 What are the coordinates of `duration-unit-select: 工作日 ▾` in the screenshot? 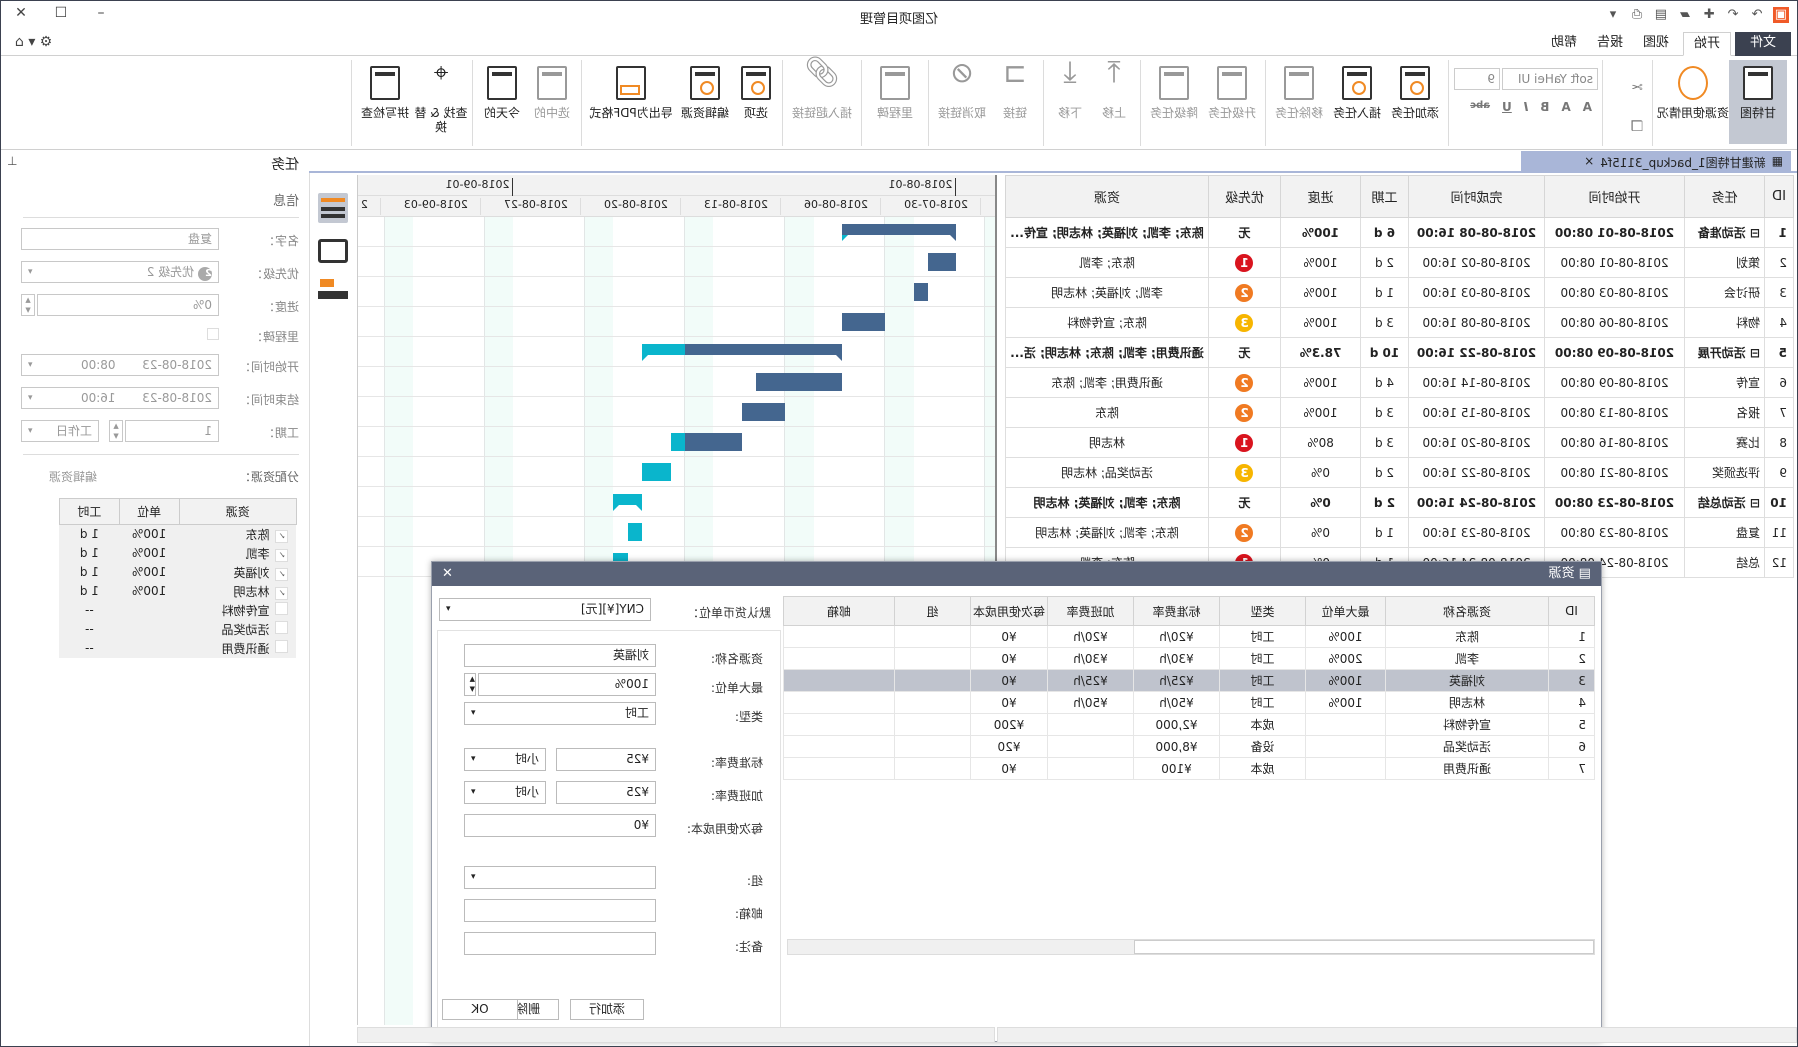 It's located at (60, 431).